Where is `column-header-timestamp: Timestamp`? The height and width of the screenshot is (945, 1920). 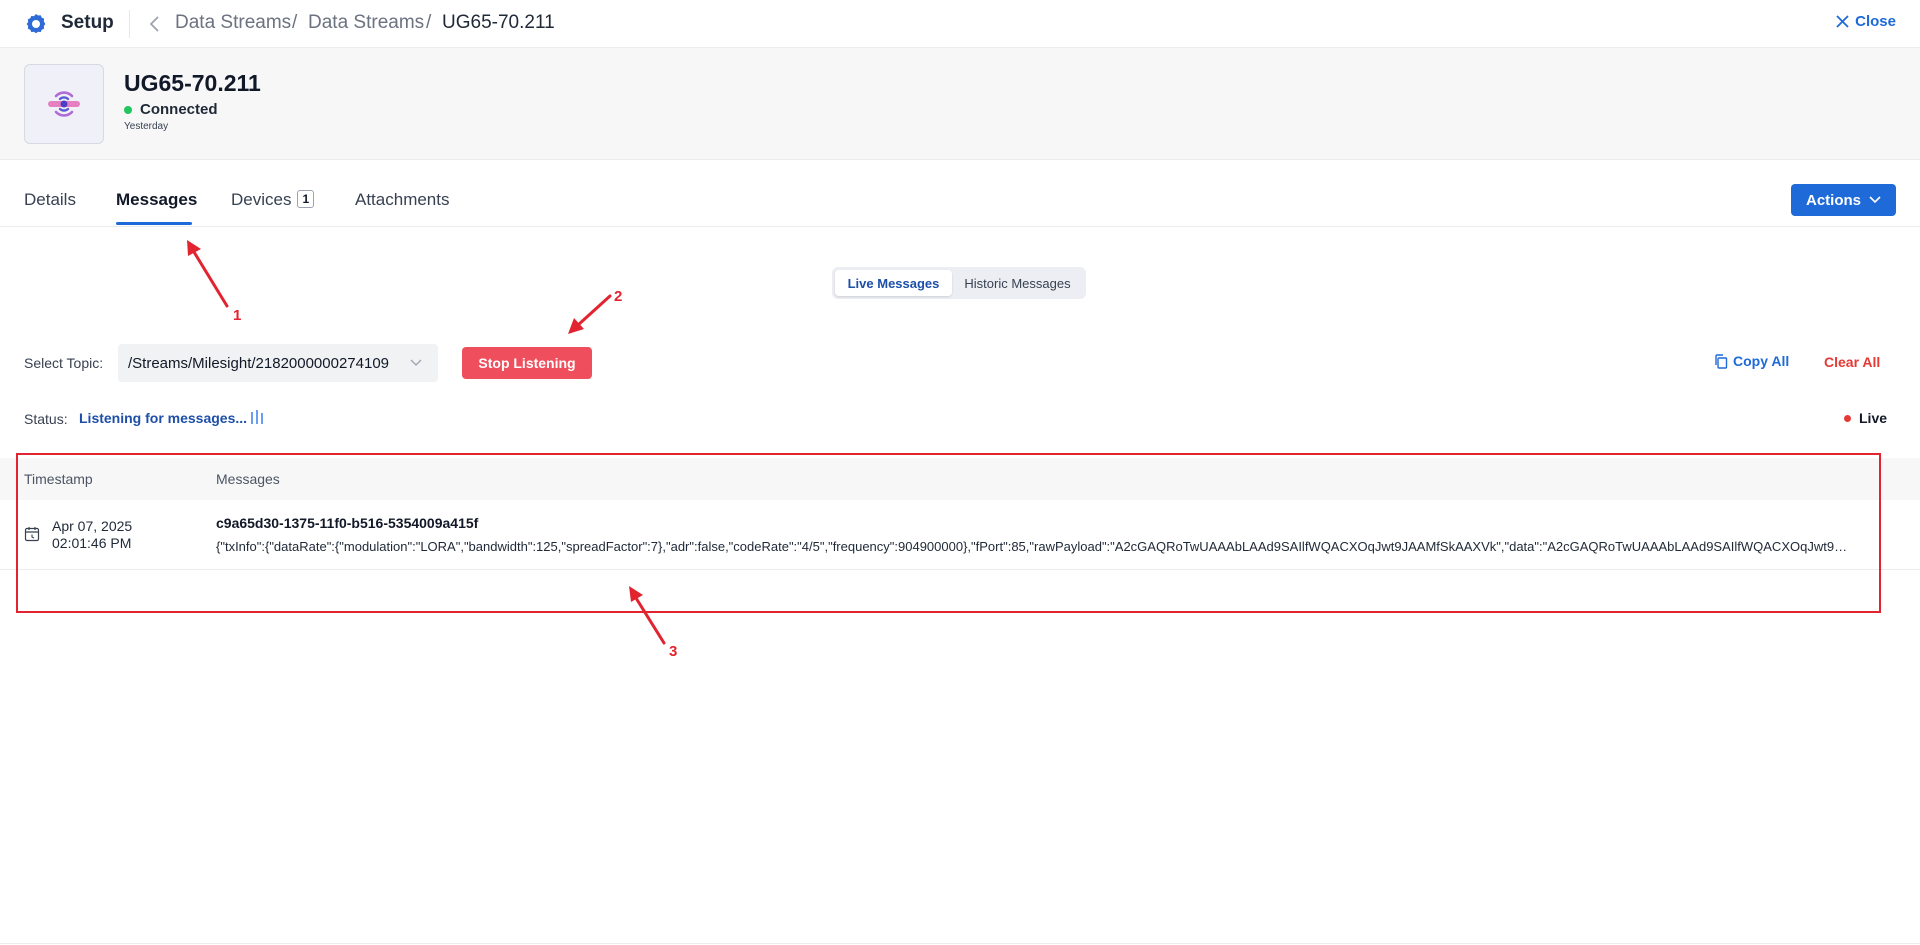
column-header-timestamp: Timestamp is located at coordinates (58, 479).